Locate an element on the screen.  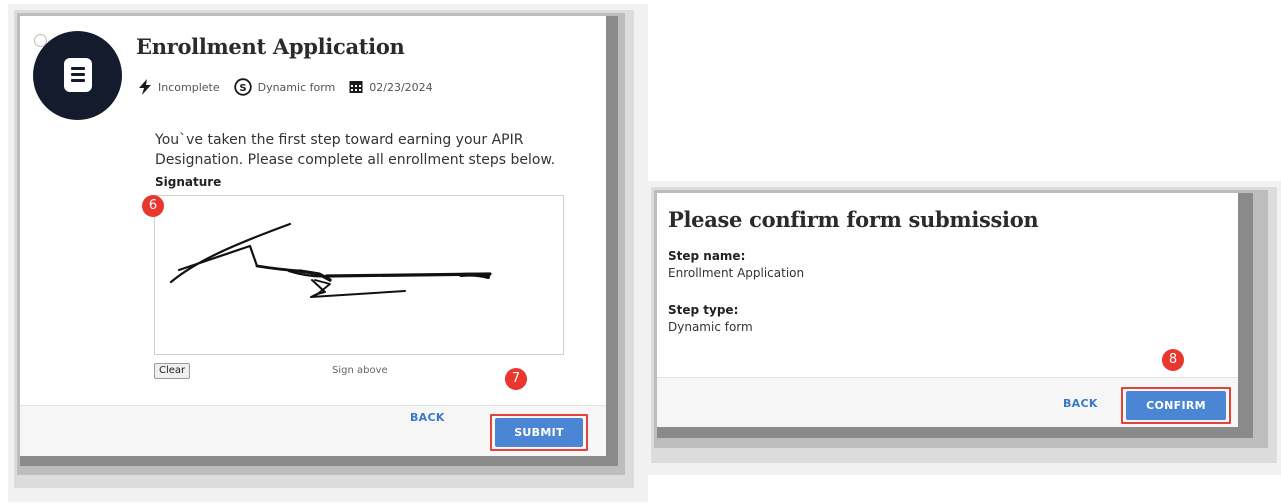
confirm-title: Please confirm form submission is located at coordinates (853, 219).